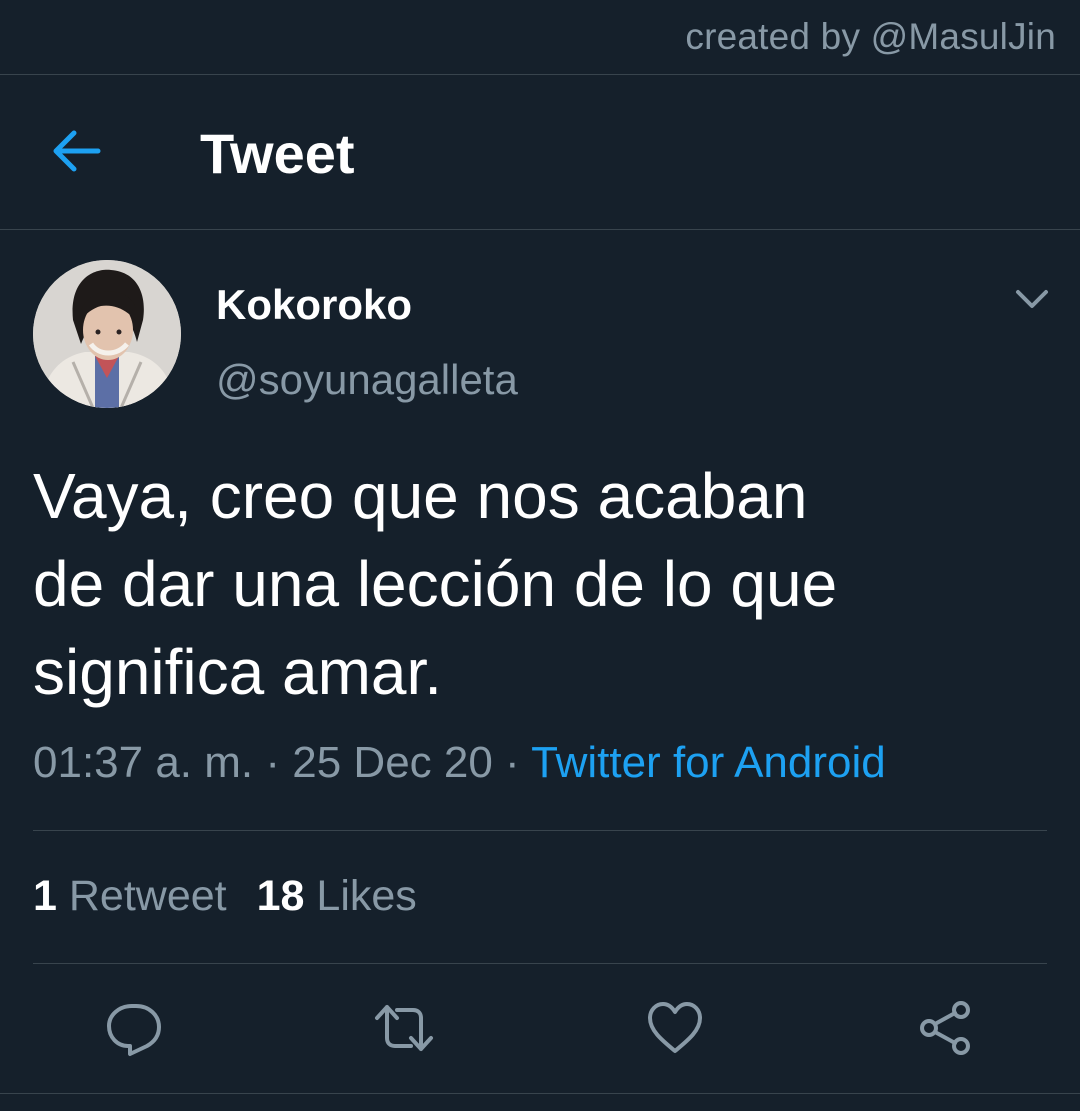 The image size is (1080, 1111). I want to click on like-button, so click(675, 1028).